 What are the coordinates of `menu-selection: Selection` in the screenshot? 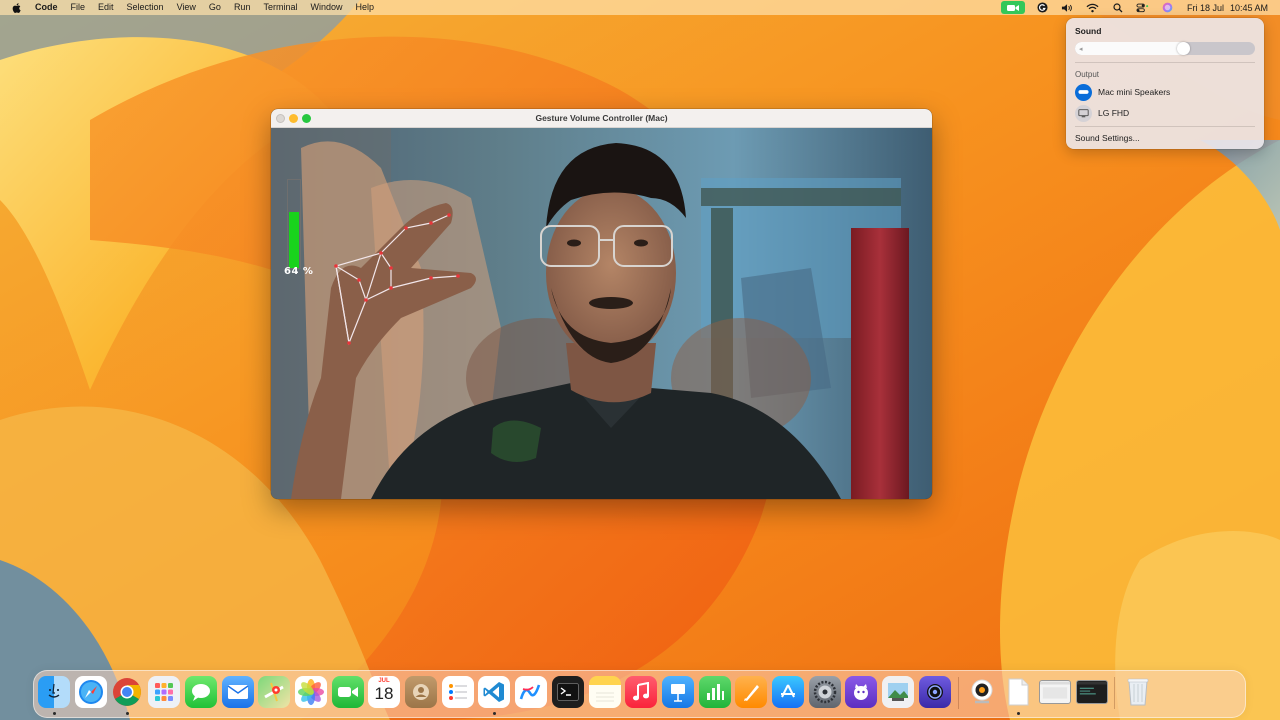 It's located at (145, 7).